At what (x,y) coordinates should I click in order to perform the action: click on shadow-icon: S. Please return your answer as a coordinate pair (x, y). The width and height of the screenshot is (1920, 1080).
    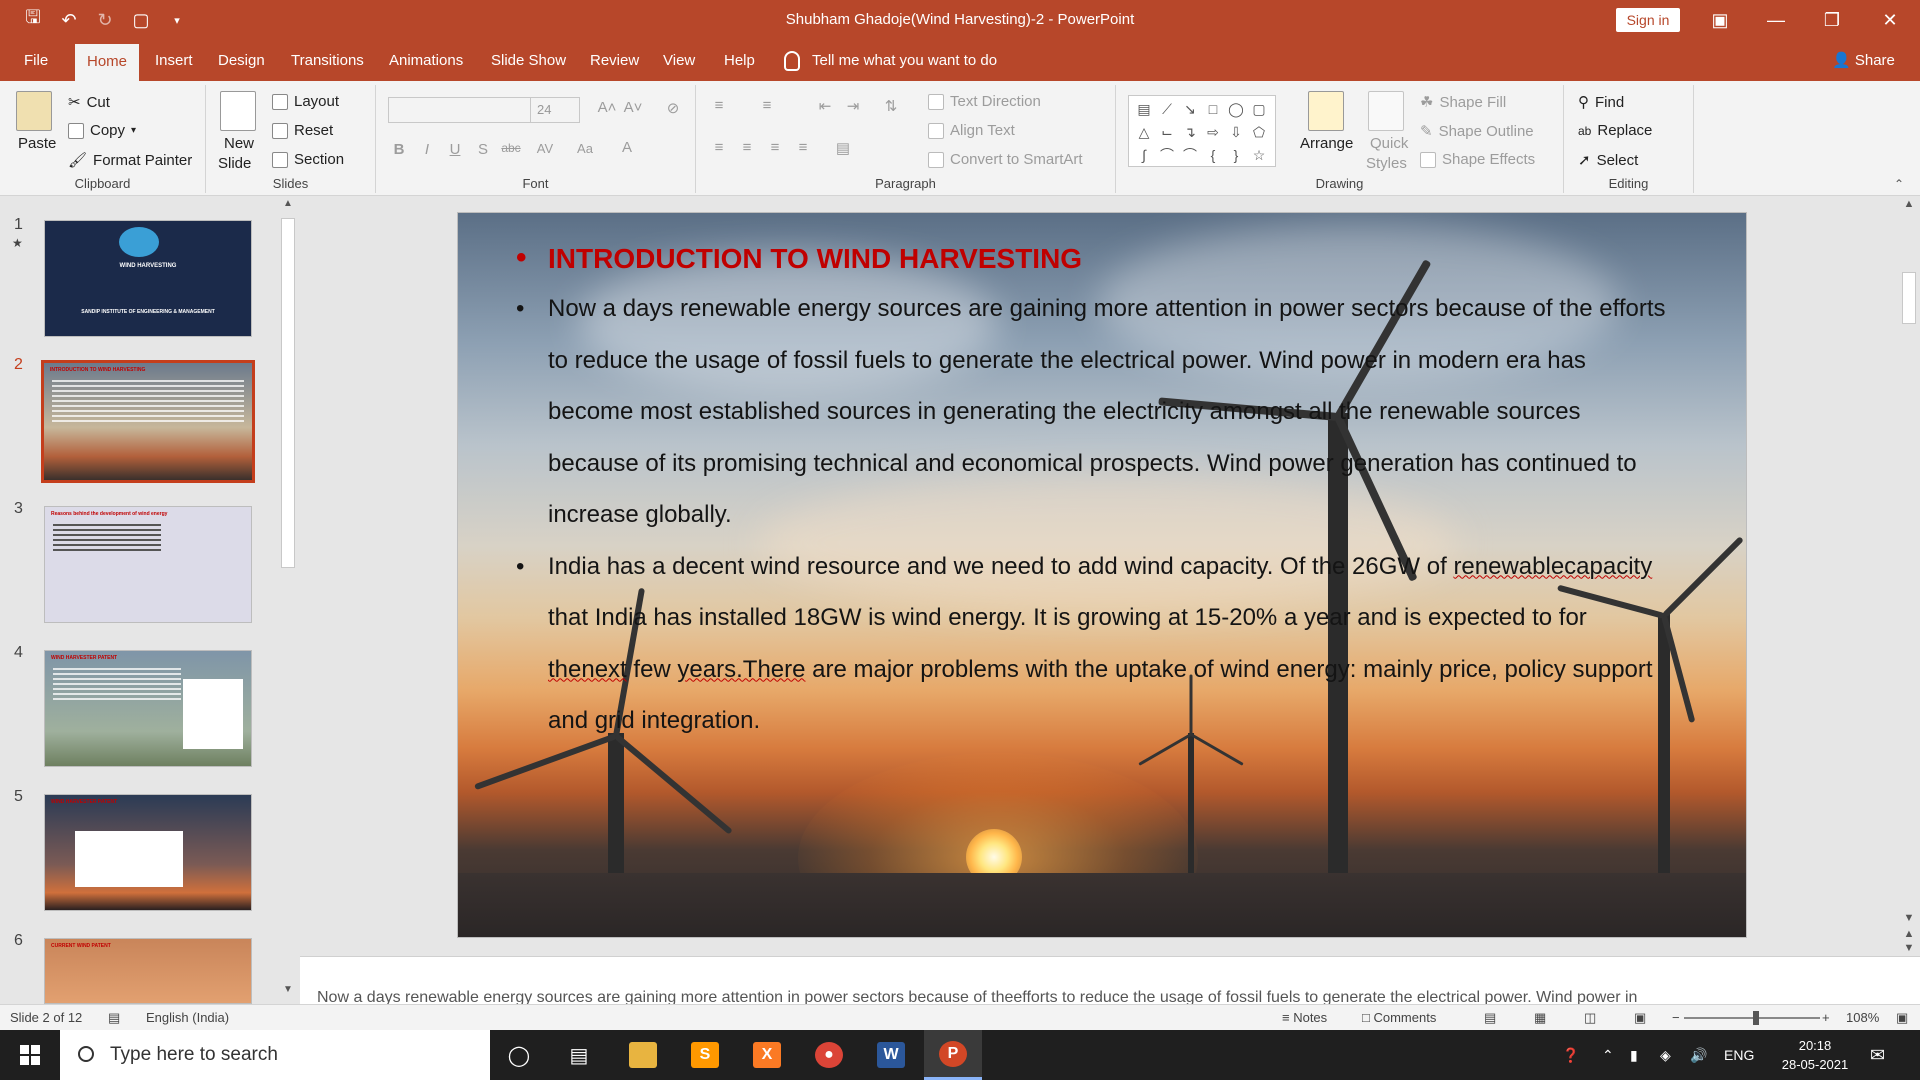
    Looking at the image, I should click on (483, 149).